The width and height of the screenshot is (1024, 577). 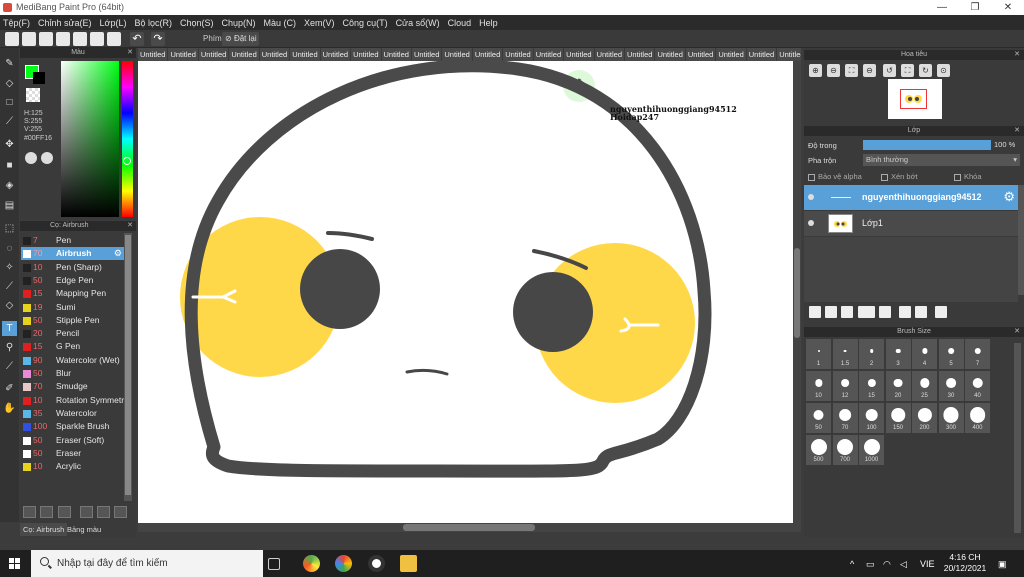 I want to click on undo-icon: ↶, so click(x=137, y=39).